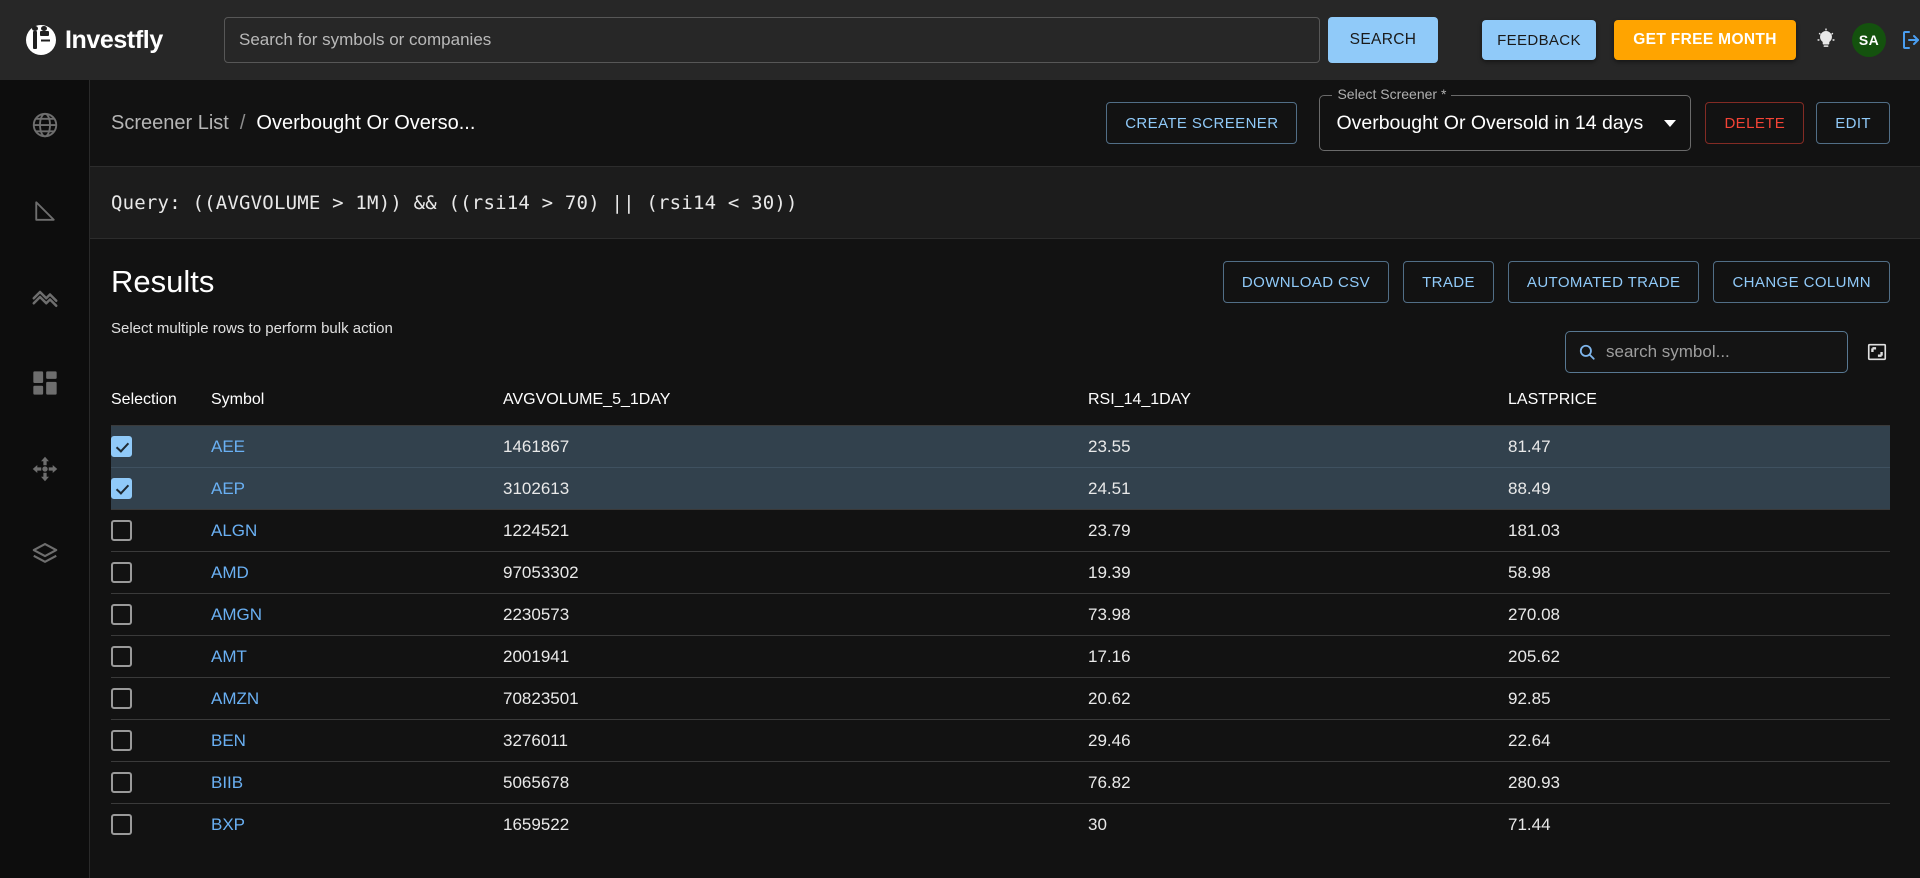 This screenshot has width=1920, height=878. I want to click on fullscreen-icon, so click(1877, 352).